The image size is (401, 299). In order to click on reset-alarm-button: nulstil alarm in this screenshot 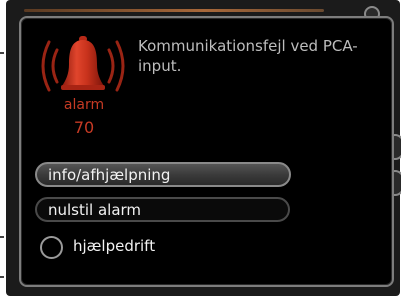, I will do `click(162, 209)`.